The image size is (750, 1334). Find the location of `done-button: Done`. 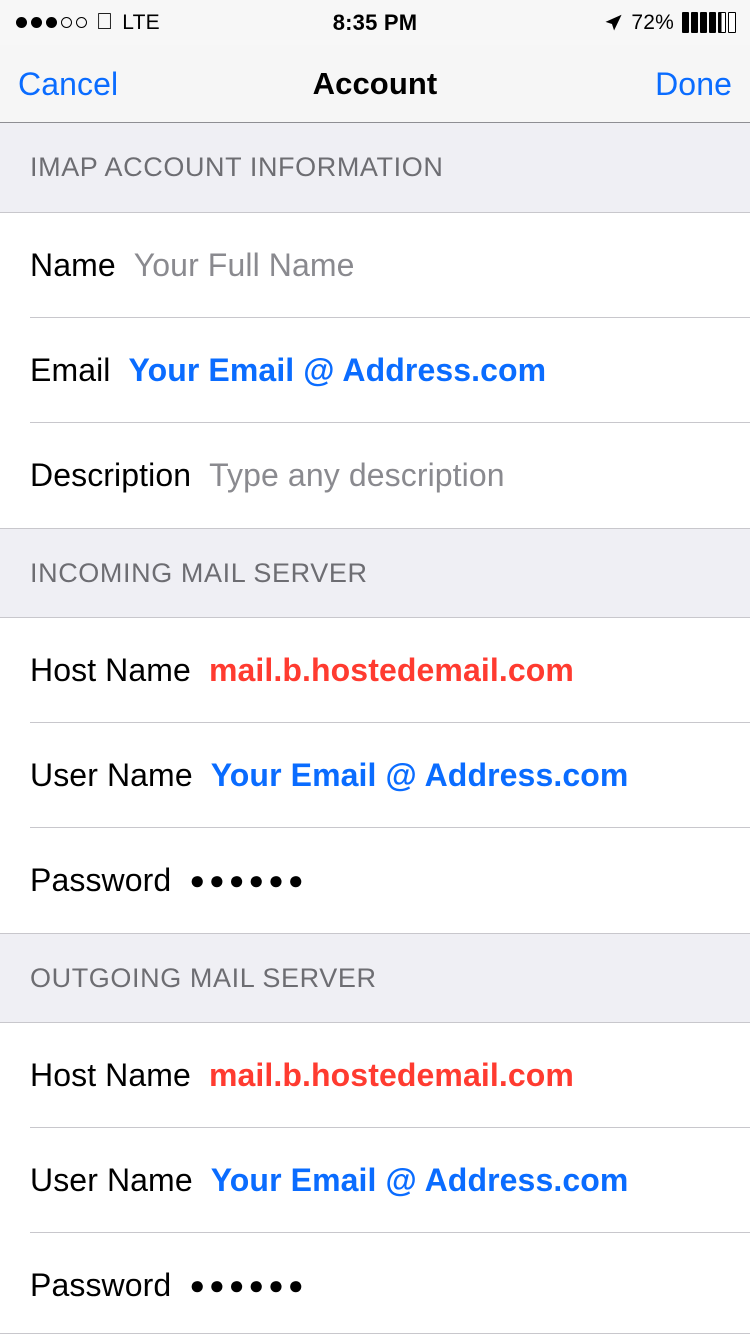

done-button: Done is located at coordinates (693, 84).